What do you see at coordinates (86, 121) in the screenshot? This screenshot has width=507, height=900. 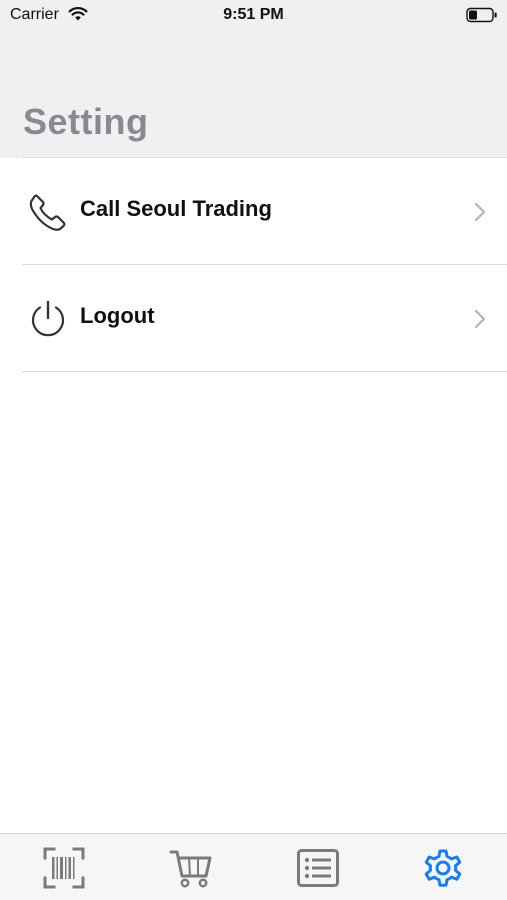 I see `page-title: Setting` at bounding box center [86, 121].